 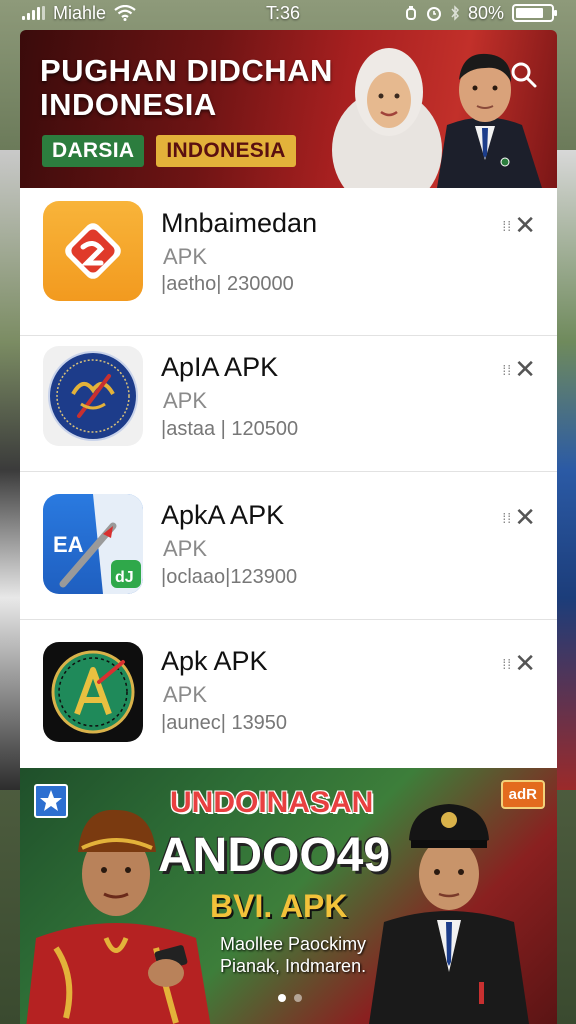 I want to click on carousel-dot, so click(x=298, y=998).